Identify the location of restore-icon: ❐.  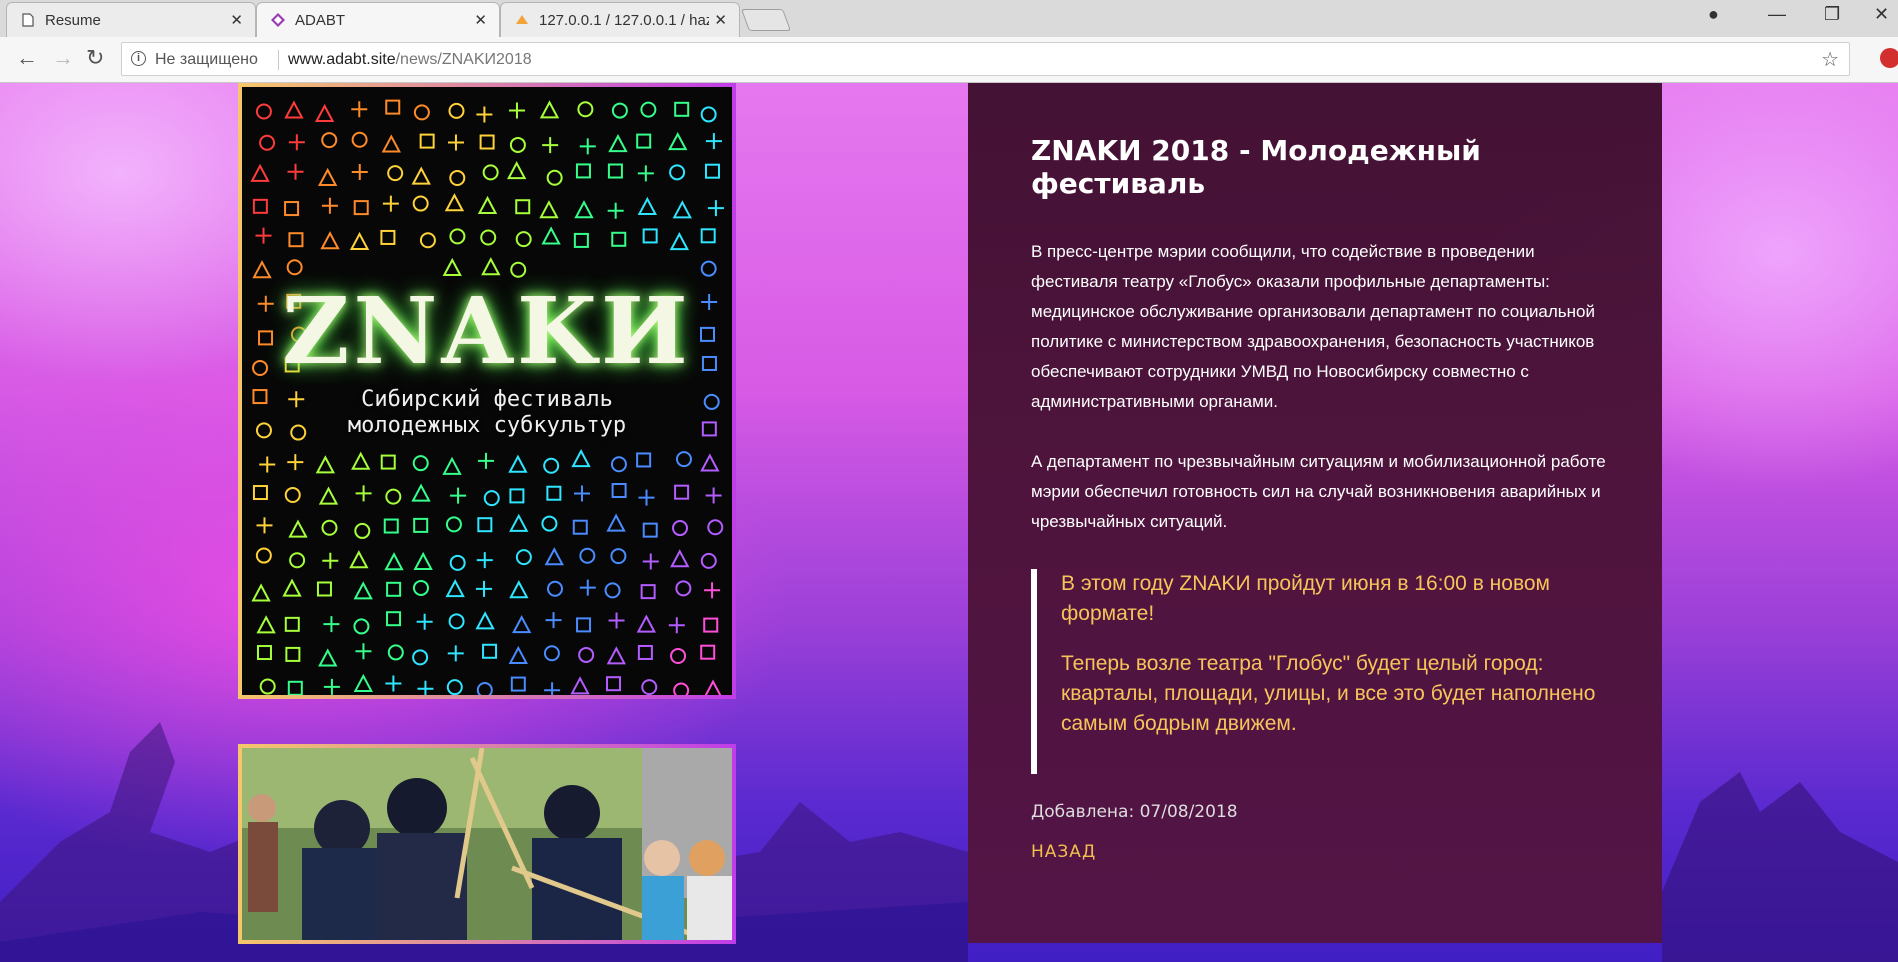
(1832, 14).